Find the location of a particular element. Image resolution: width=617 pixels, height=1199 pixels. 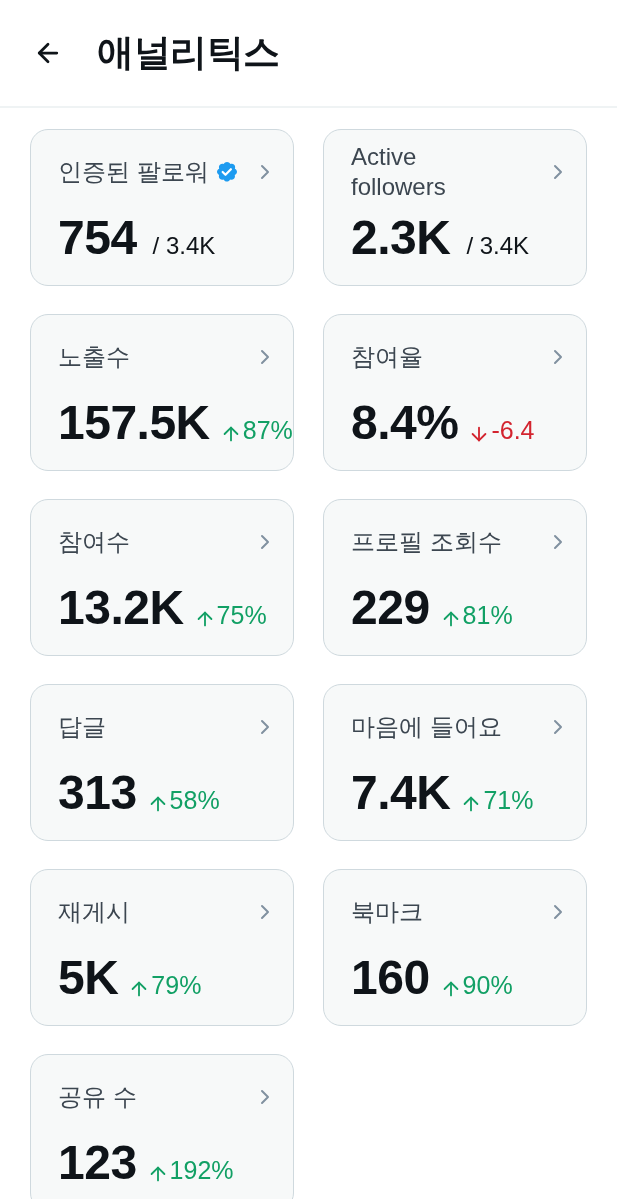

metric-value: 157.5K is located at coordinates (134, 423).